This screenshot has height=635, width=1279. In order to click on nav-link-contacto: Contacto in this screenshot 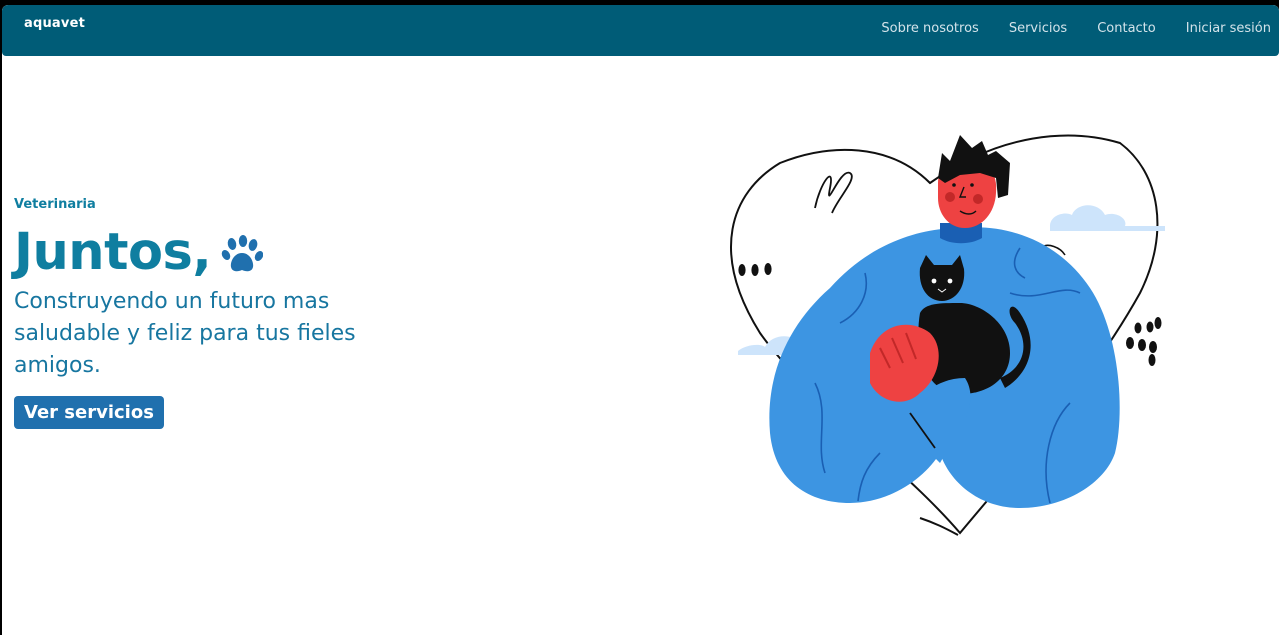, I will do `click(1126, 28)`.